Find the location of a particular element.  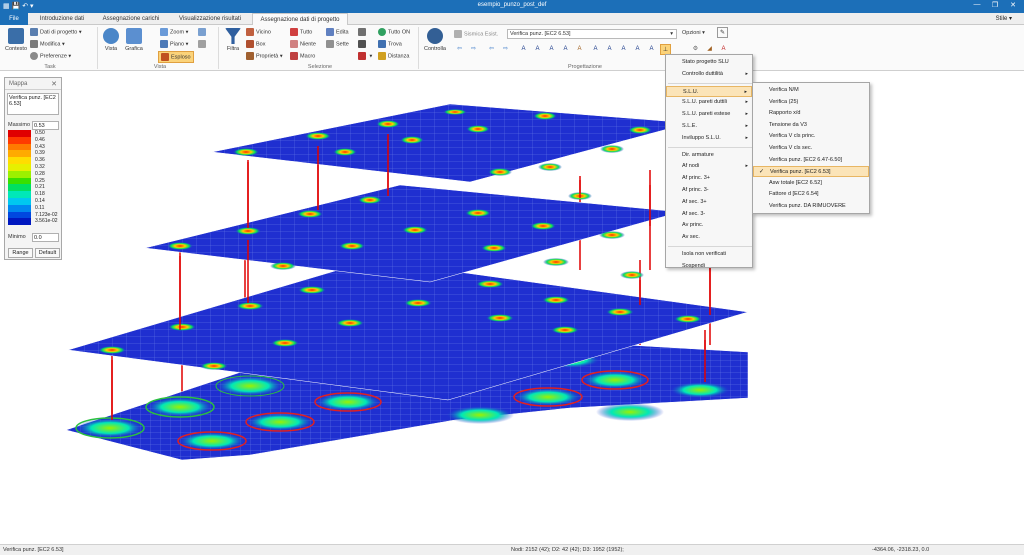

menu-item: S.L.U. pareti estese ▸ is located at coordinates (709, 114).